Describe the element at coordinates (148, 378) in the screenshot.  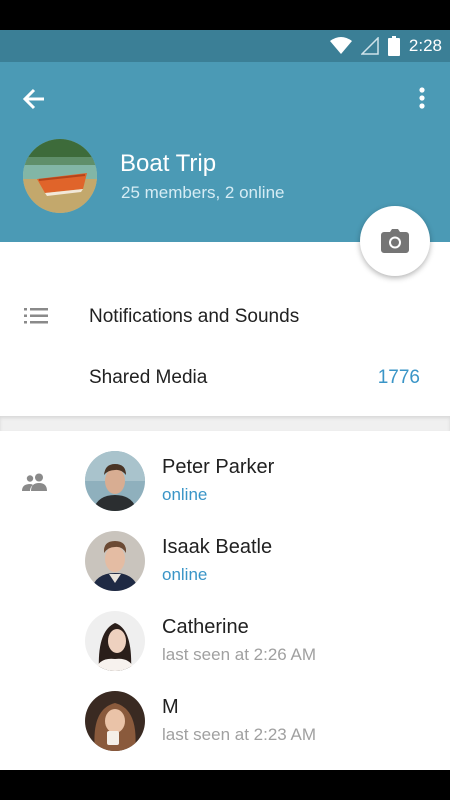
I see `shared-media-row: Shared Media` at that location.